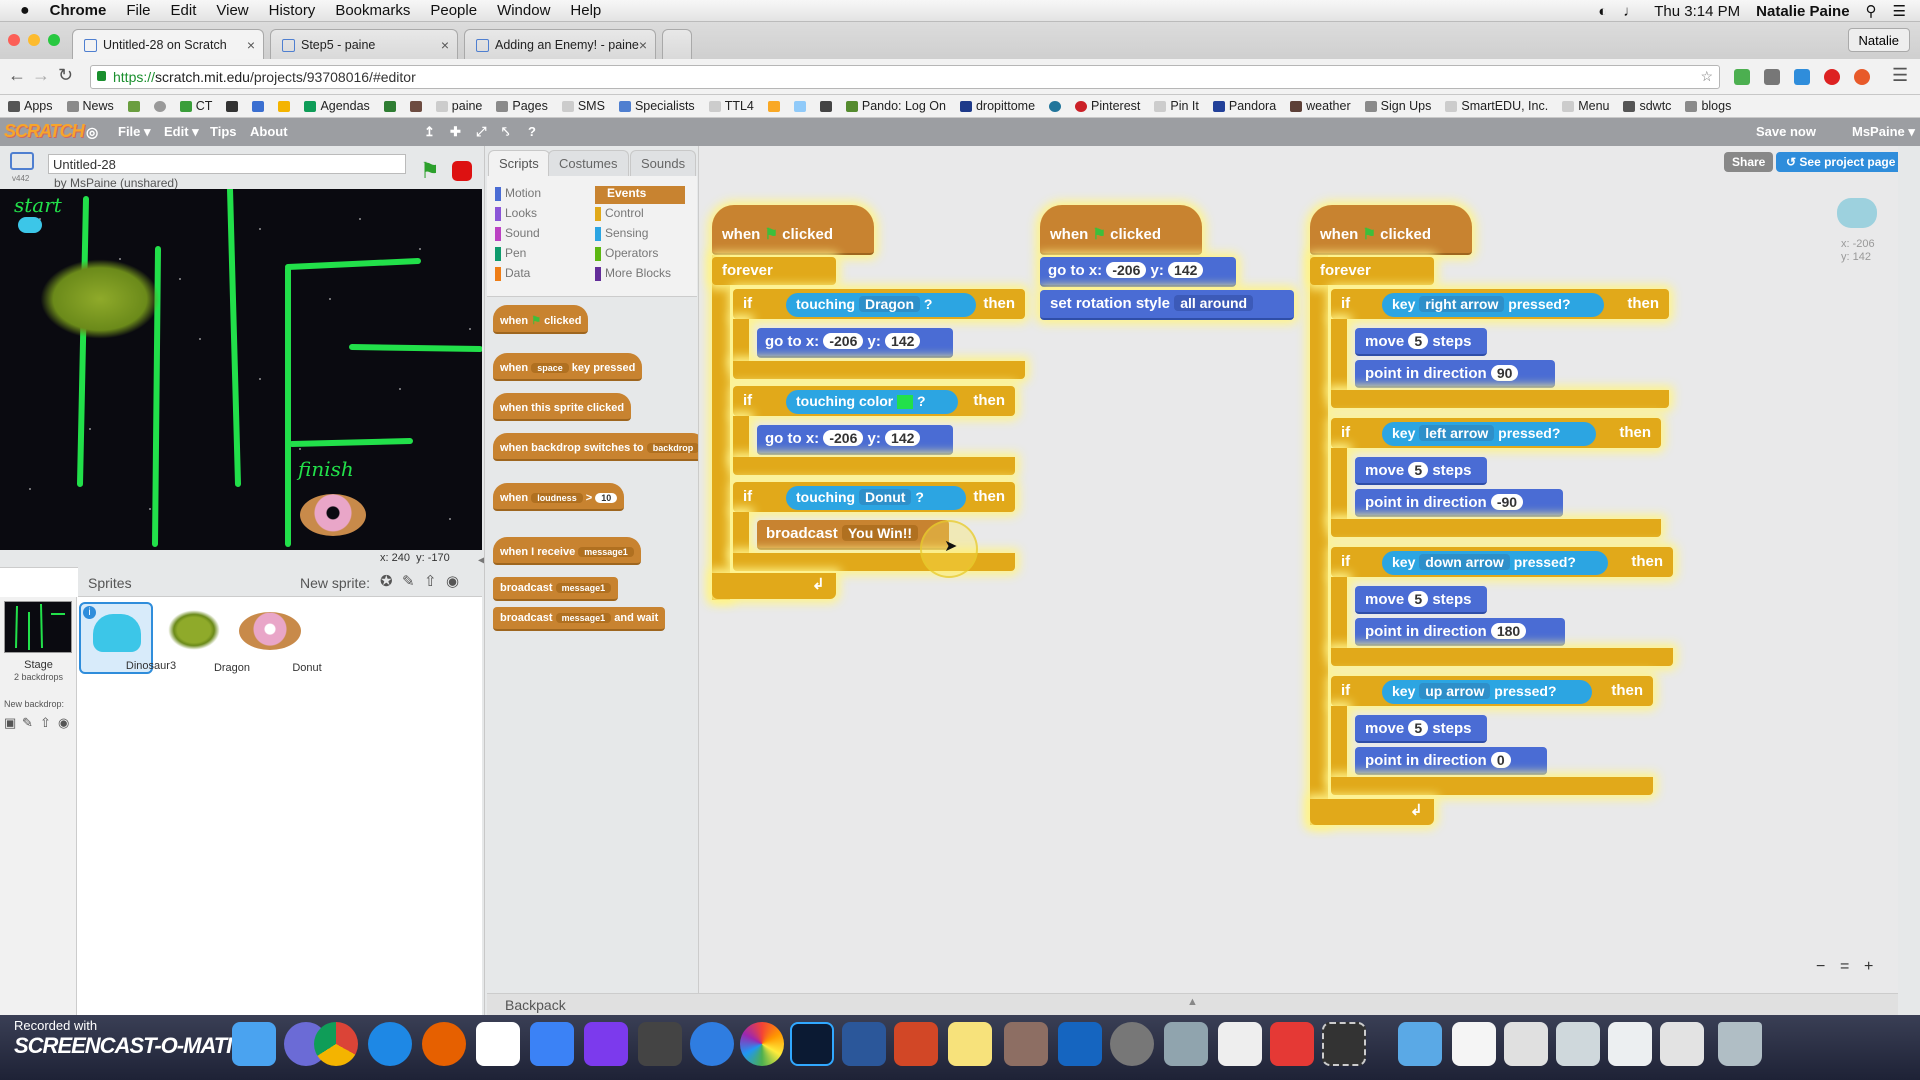 This screenshot has height=1080, width=1920. Describe the element at coordinates (606, 1044) in the screenshot. I see `dock-imovie-icon` at that location.